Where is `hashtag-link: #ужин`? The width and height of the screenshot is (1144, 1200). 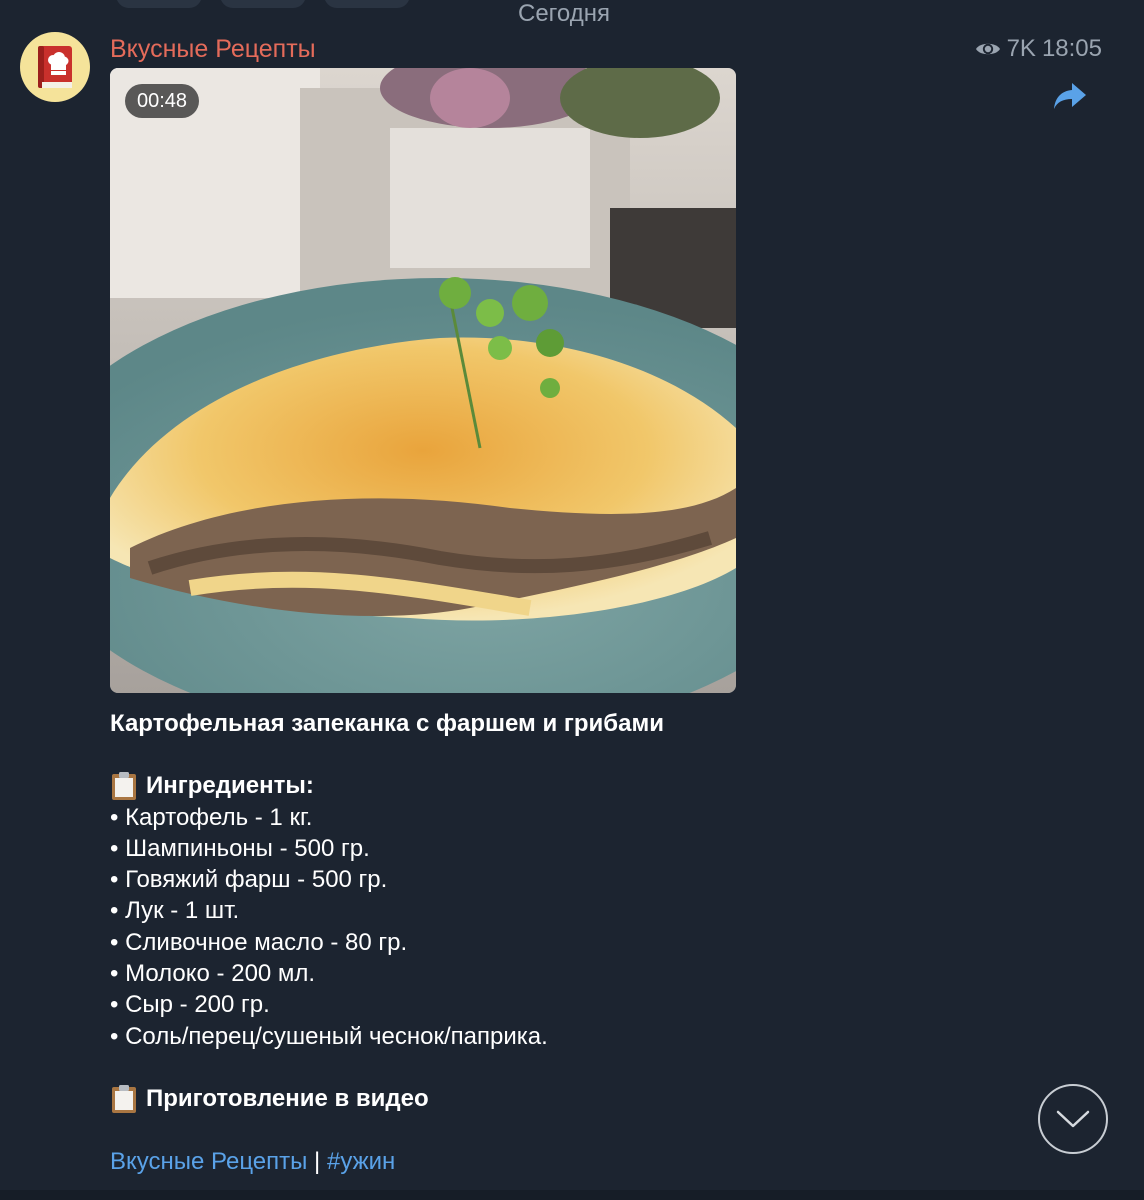 hashtag-link: #ужин is located at coordinates (361, 1161).